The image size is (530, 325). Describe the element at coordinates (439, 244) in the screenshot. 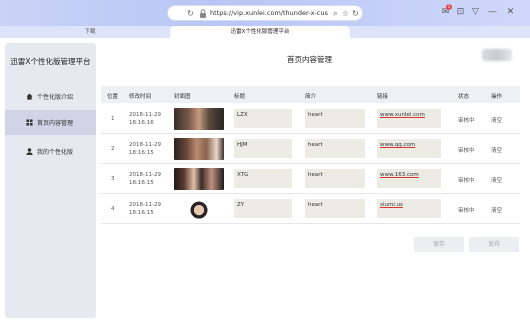

I see `save-button: 保存` at that location.